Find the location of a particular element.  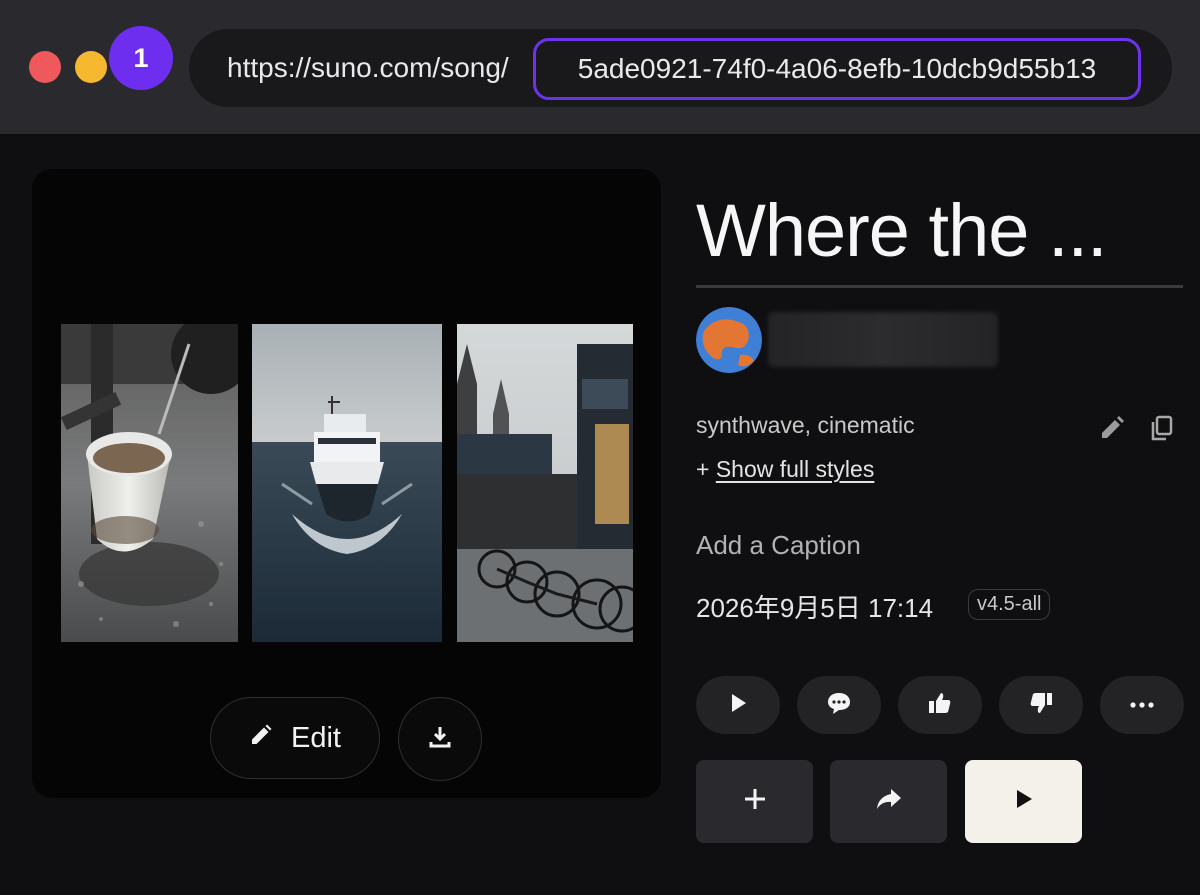

show-full-styles-link: + Show full styles is located at coordinates (785, 469).